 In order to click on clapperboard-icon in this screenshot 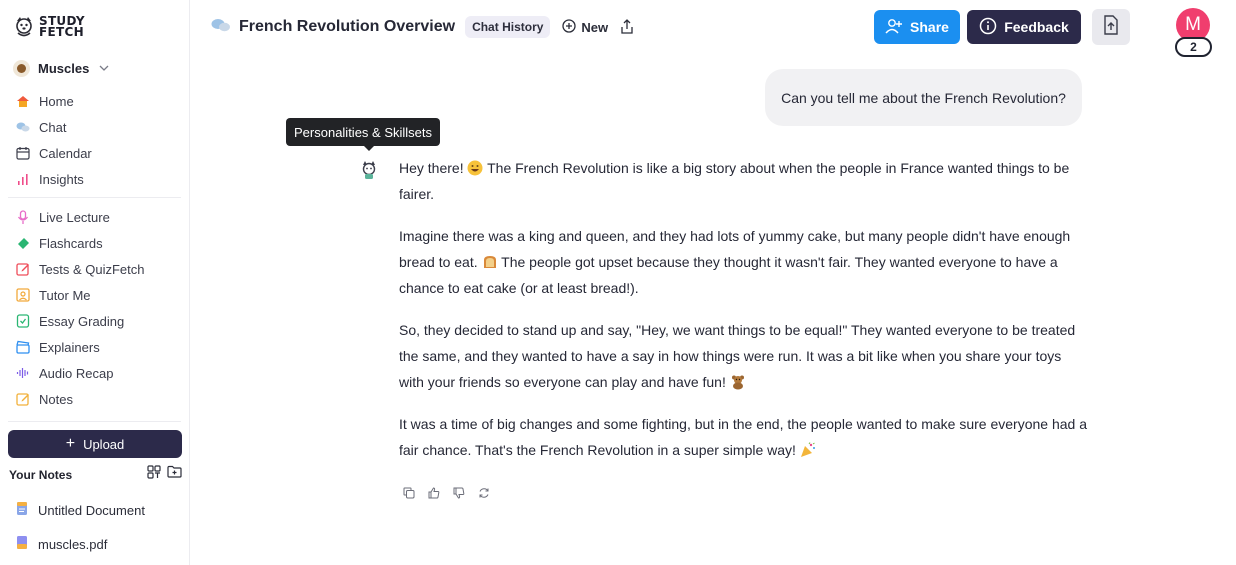, I will do `click(23, 347)`.